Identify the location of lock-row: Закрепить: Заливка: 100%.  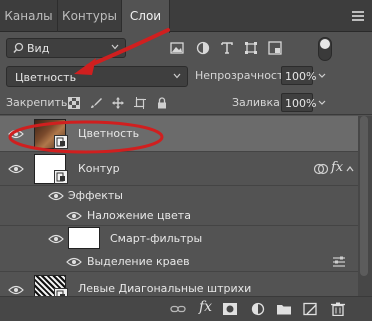
(186, 103).